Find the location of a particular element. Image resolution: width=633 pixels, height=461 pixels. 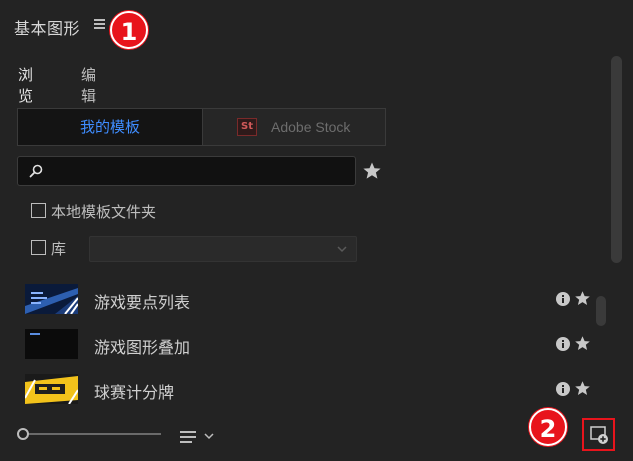

template-list-item: 游戏图形叠加 is located at coordinates (300, 351).